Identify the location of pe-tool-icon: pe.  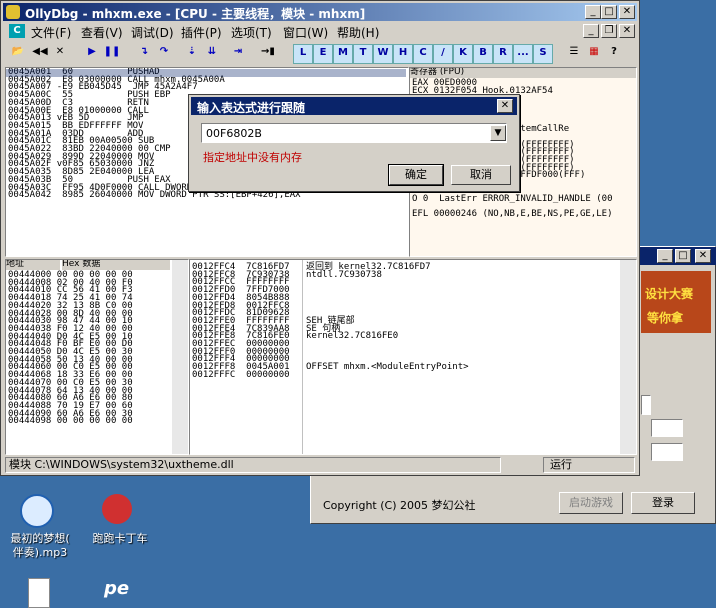
(119, 592).